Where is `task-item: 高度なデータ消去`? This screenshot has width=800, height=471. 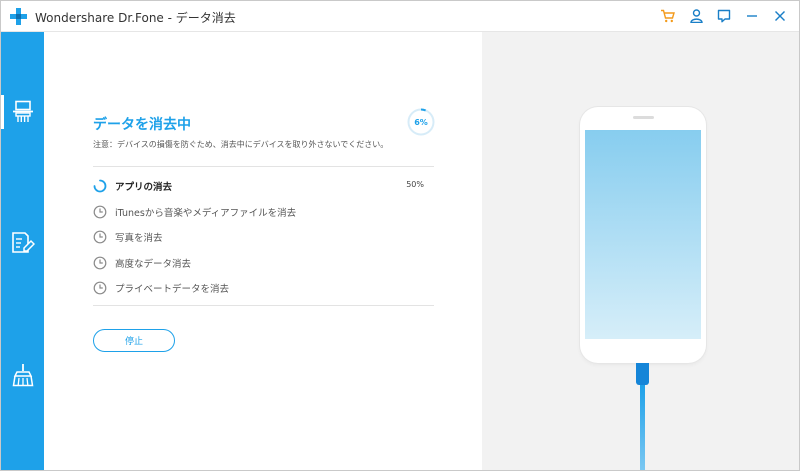 task-item: 高度なデータ消去 is located at coordinates (263, 263).